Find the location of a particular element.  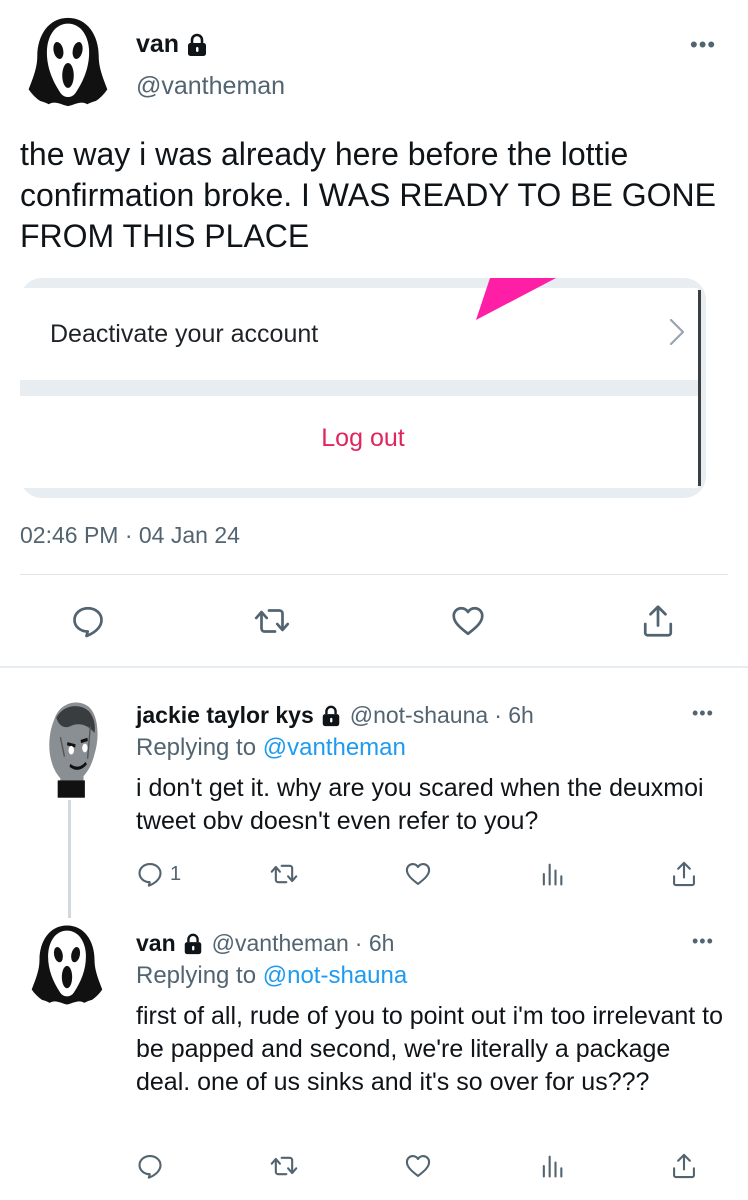

screenshot-edge-line is located at coordinates (699, 388).